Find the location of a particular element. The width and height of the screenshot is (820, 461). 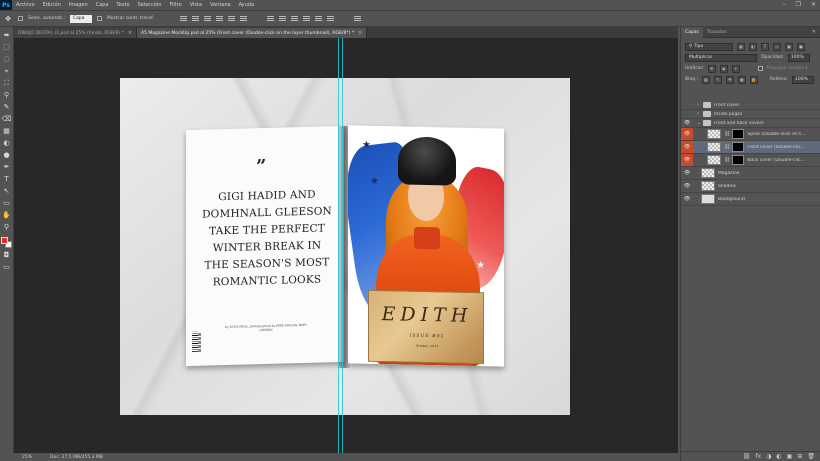

zoom-level: 25% is located at coordinates (27, 457).